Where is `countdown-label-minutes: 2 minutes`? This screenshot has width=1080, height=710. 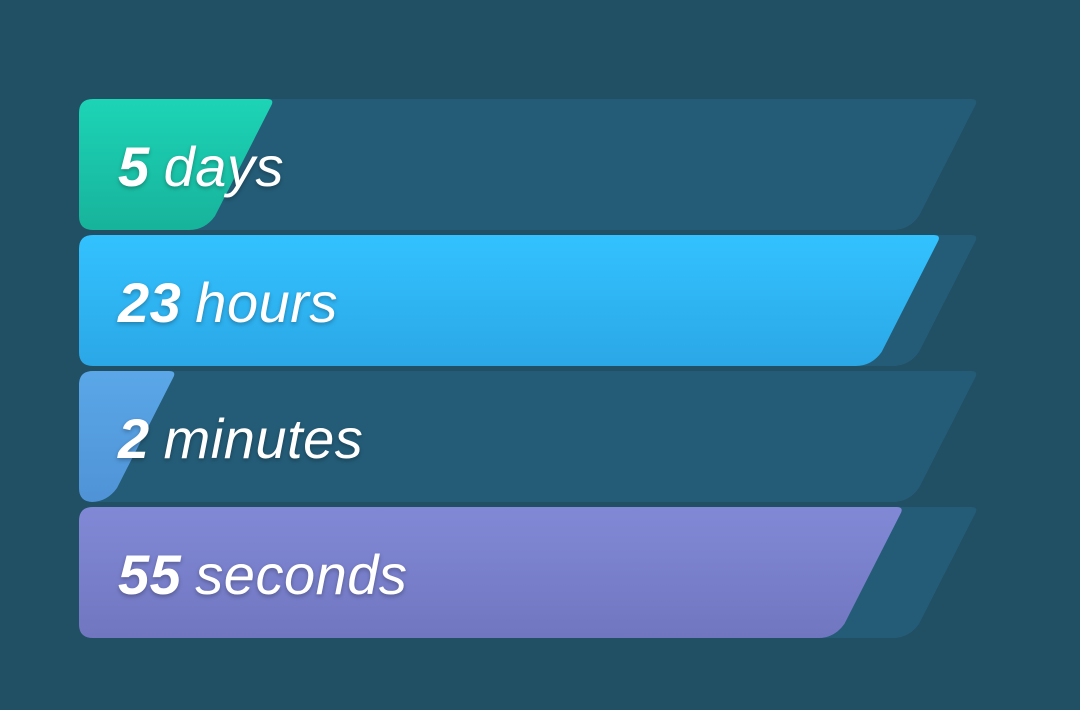
countdown-label-minutes: 2 minutes is located at coordinates (240, 436).